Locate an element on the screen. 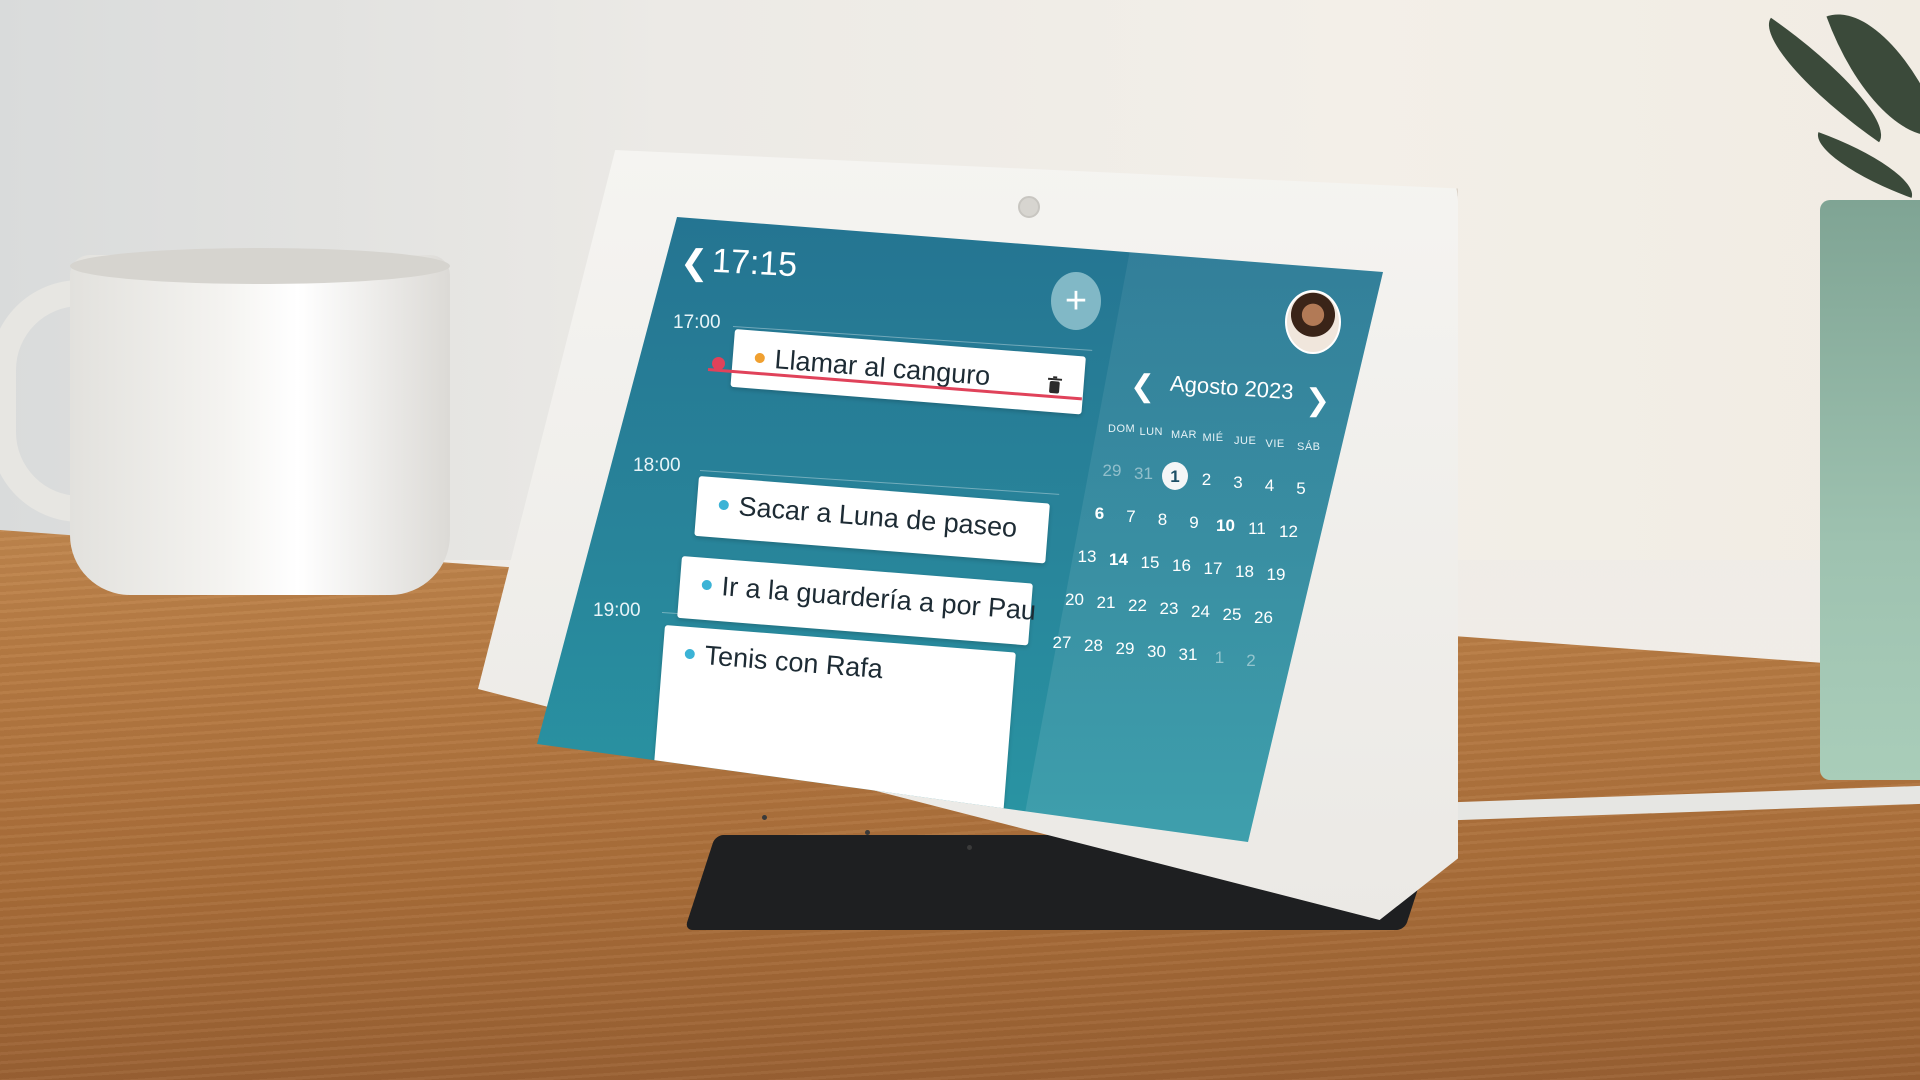  calendar-day: 27 is located at coordinates (1062, 643).